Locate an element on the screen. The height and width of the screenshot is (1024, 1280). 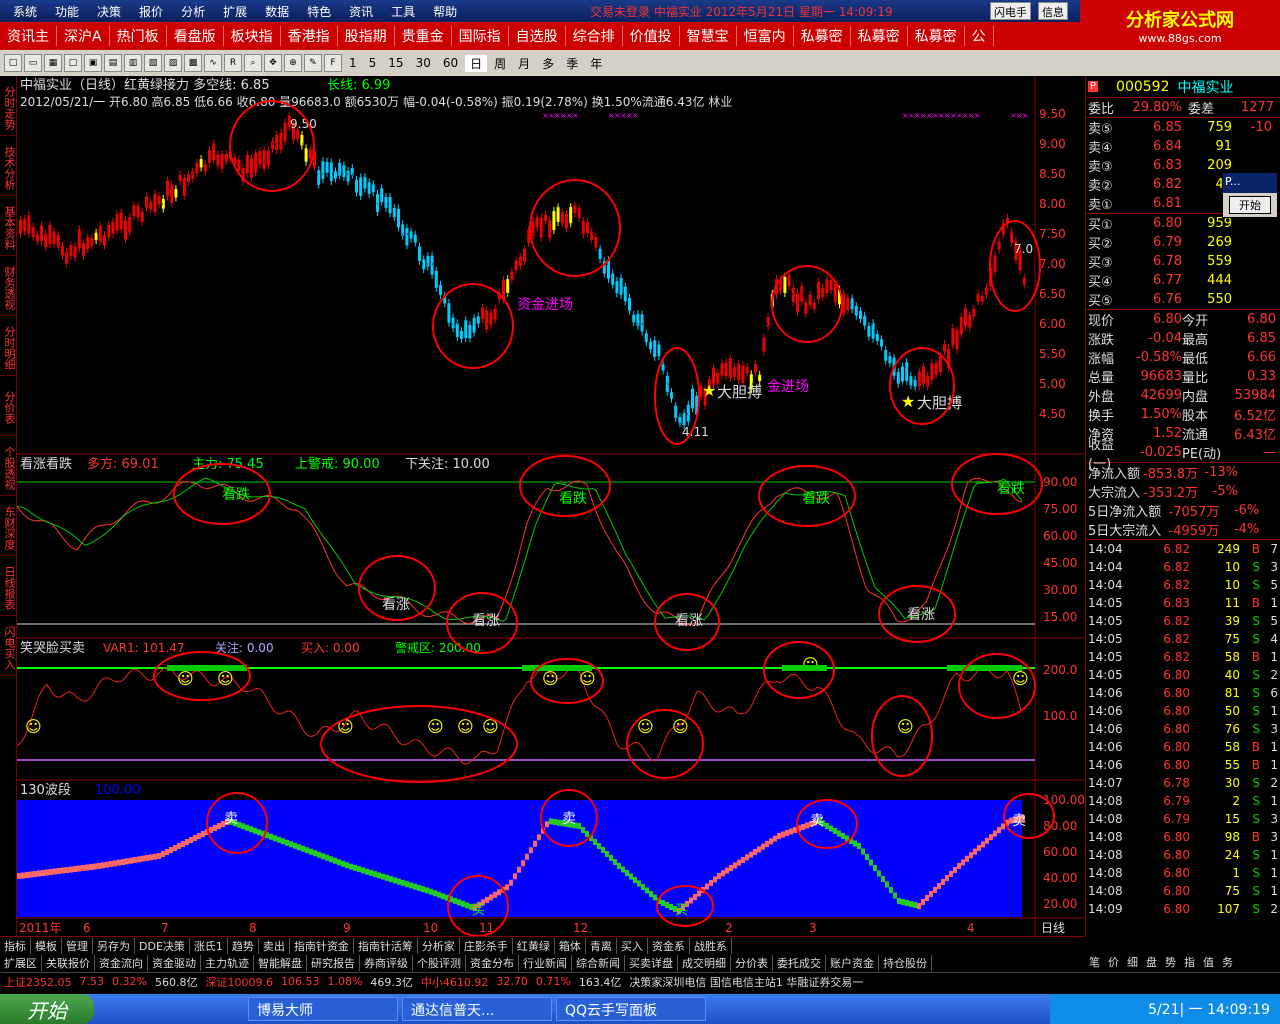
nav-item: 股指期 is located at coordinates (366, 36).